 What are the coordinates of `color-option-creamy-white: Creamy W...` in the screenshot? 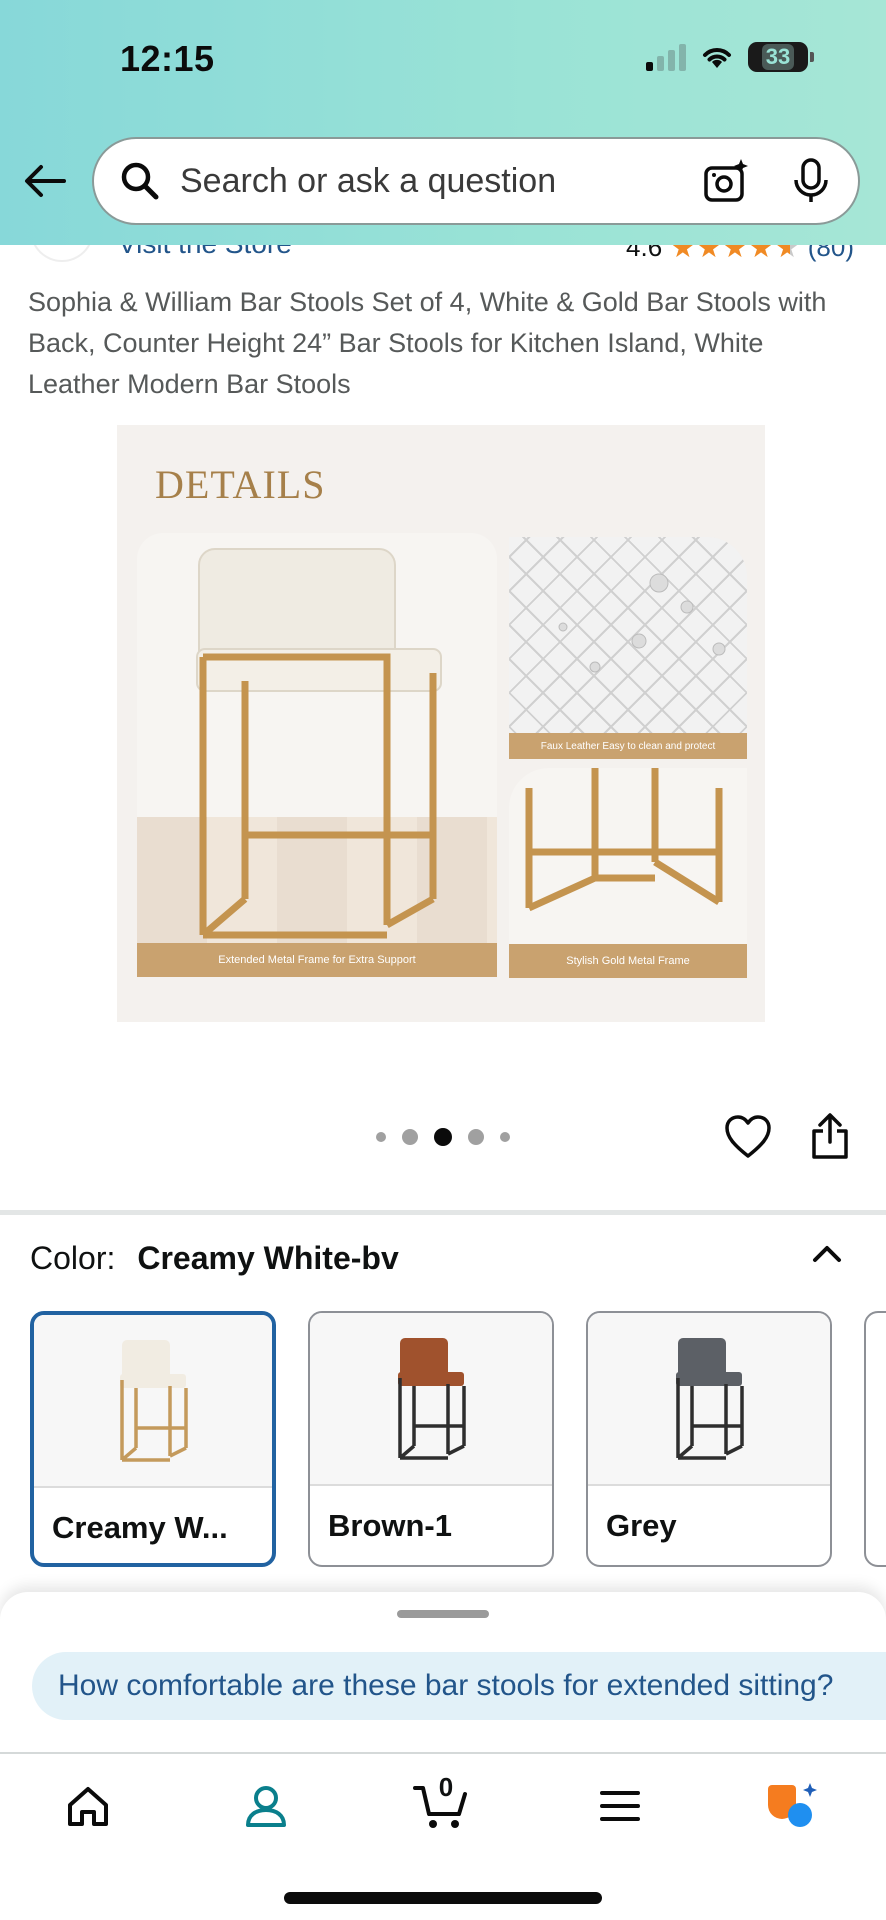 It's located at (153, 1439).